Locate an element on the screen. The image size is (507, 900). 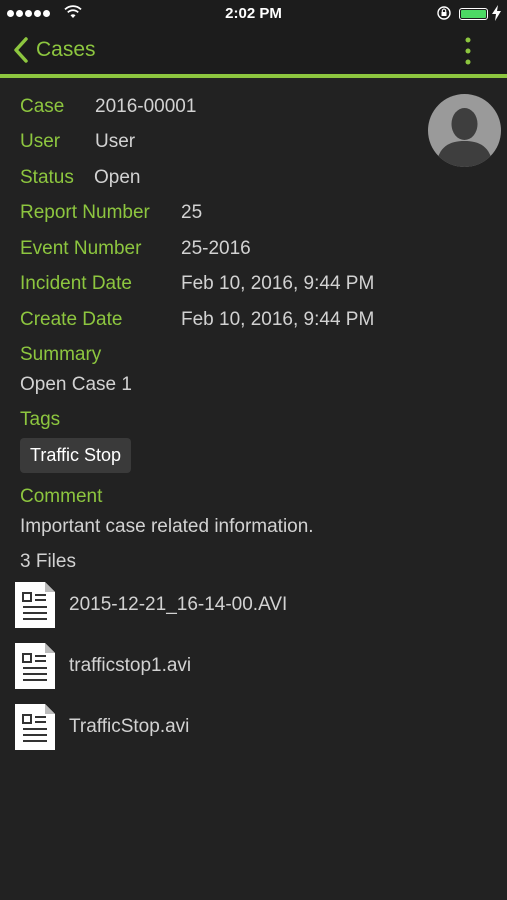
incident-date-row: Incident Date Feb 10, 2016, 9:44 PM is located at coordinates (197, 284).